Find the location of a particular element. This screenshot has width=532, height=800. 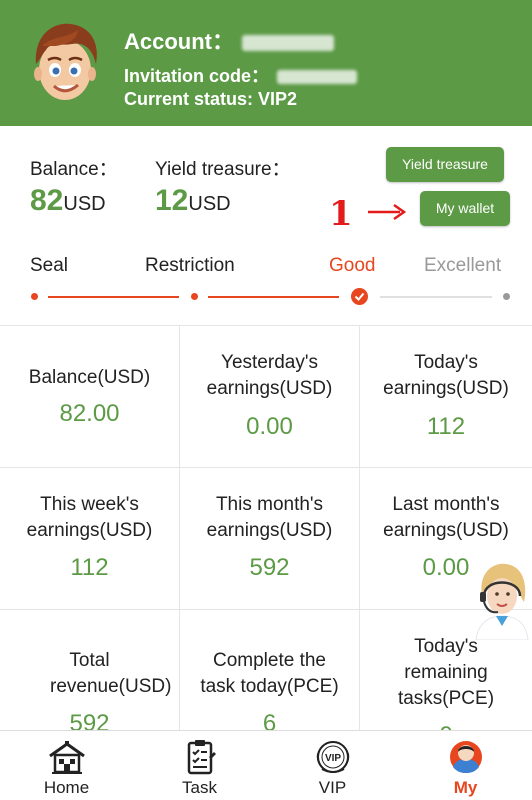

nav-home: Home is located at coordinates (66, 765).